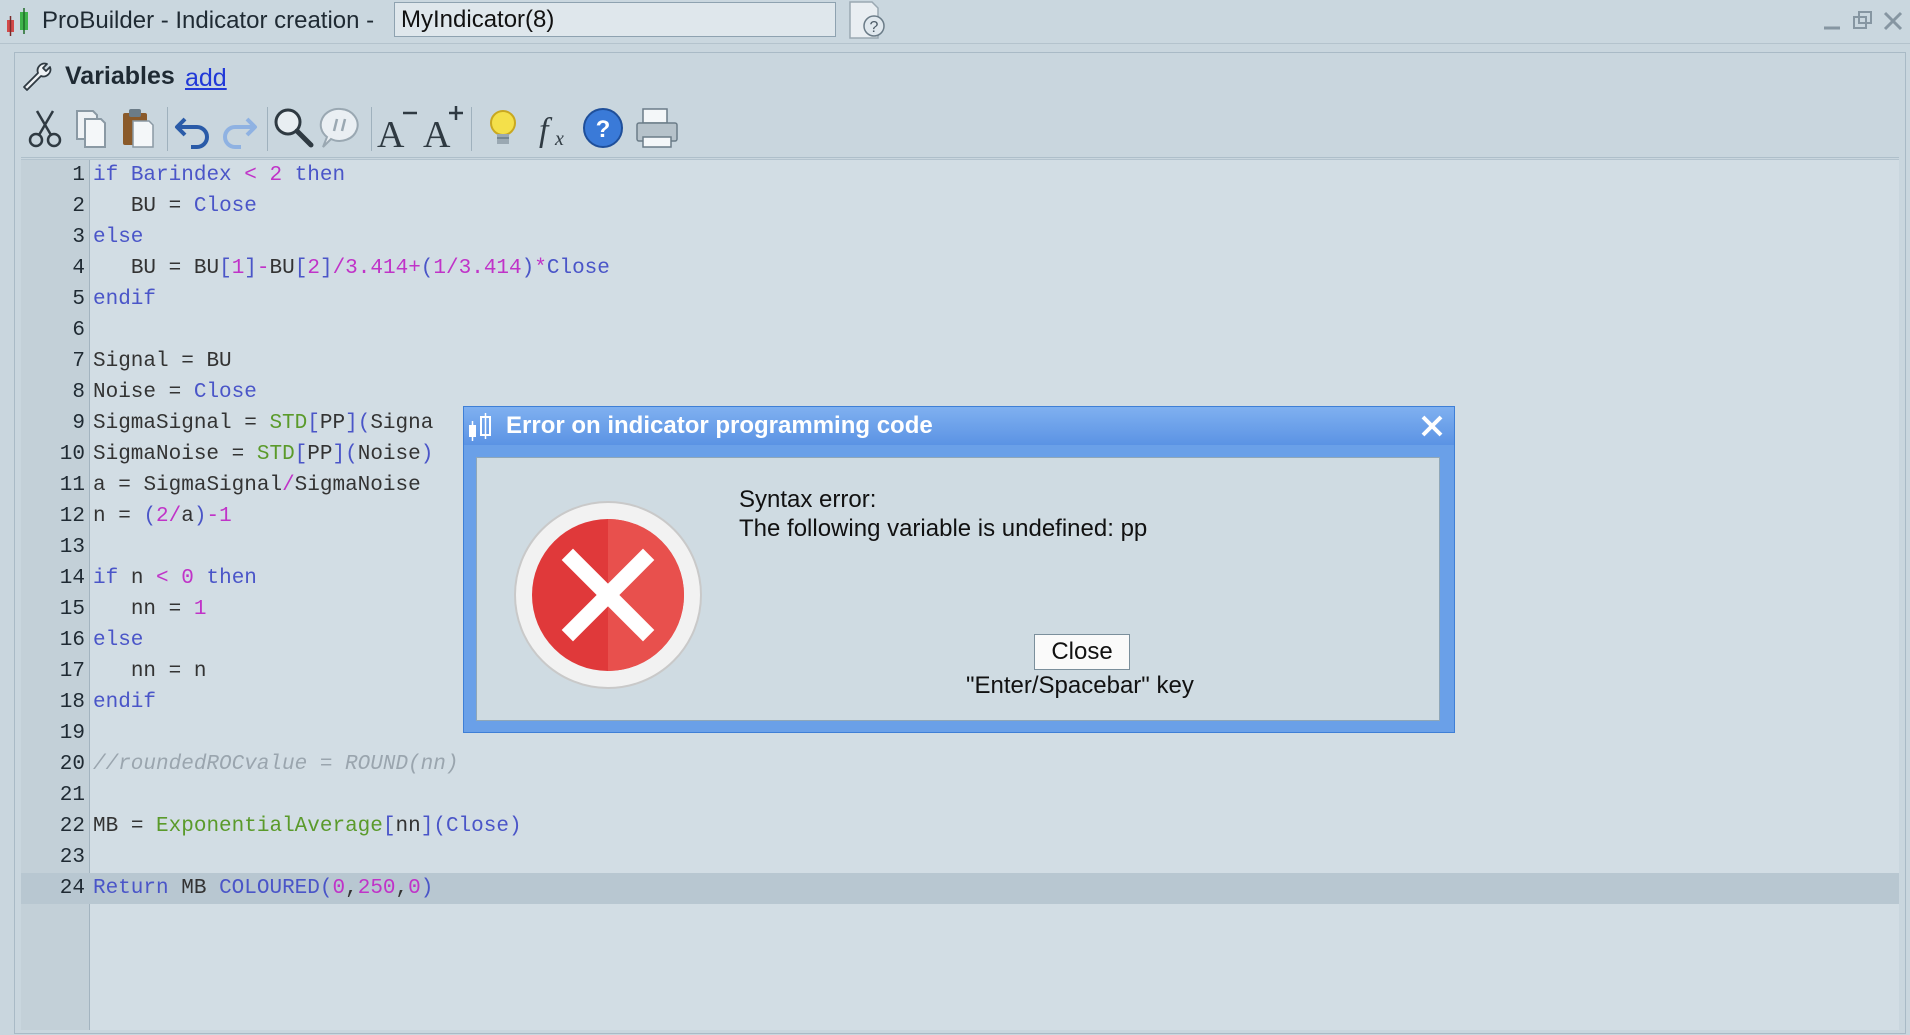 This screenshot has width=1910, height=1035. I want to click on function-icon: fx, so click(555, 128).